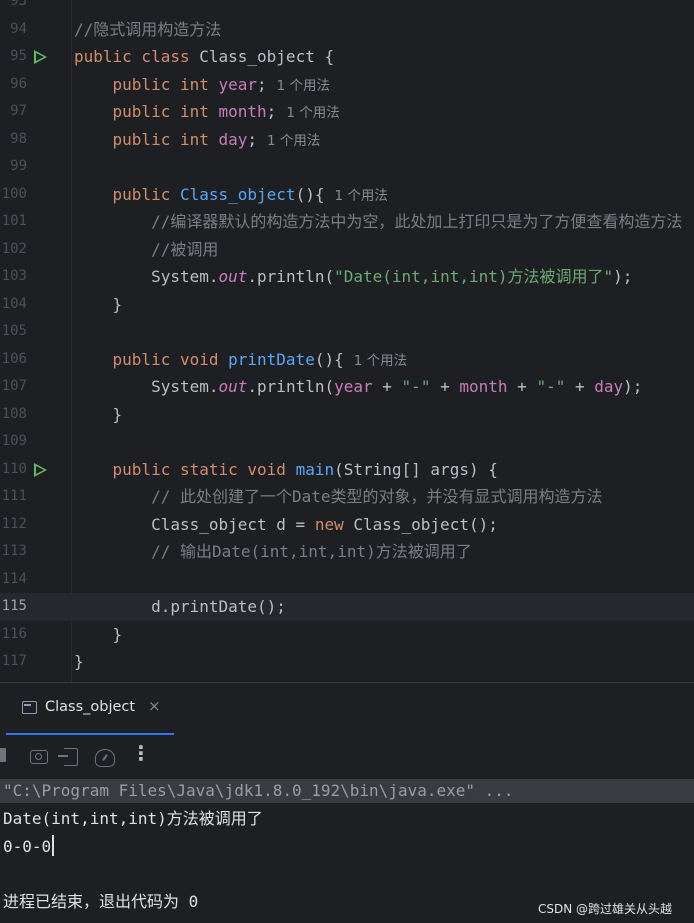 This screenshot has height=923, width=694. I want to click on stop-icon, so click(3, 755).